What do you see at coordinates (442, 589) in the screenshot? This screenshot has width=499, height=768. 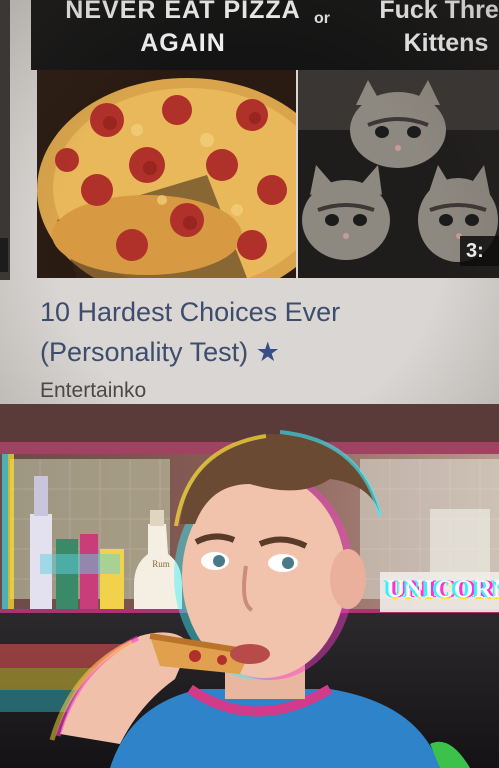 I see `mug-label: UNICORN` at bounding box center [442, 589].